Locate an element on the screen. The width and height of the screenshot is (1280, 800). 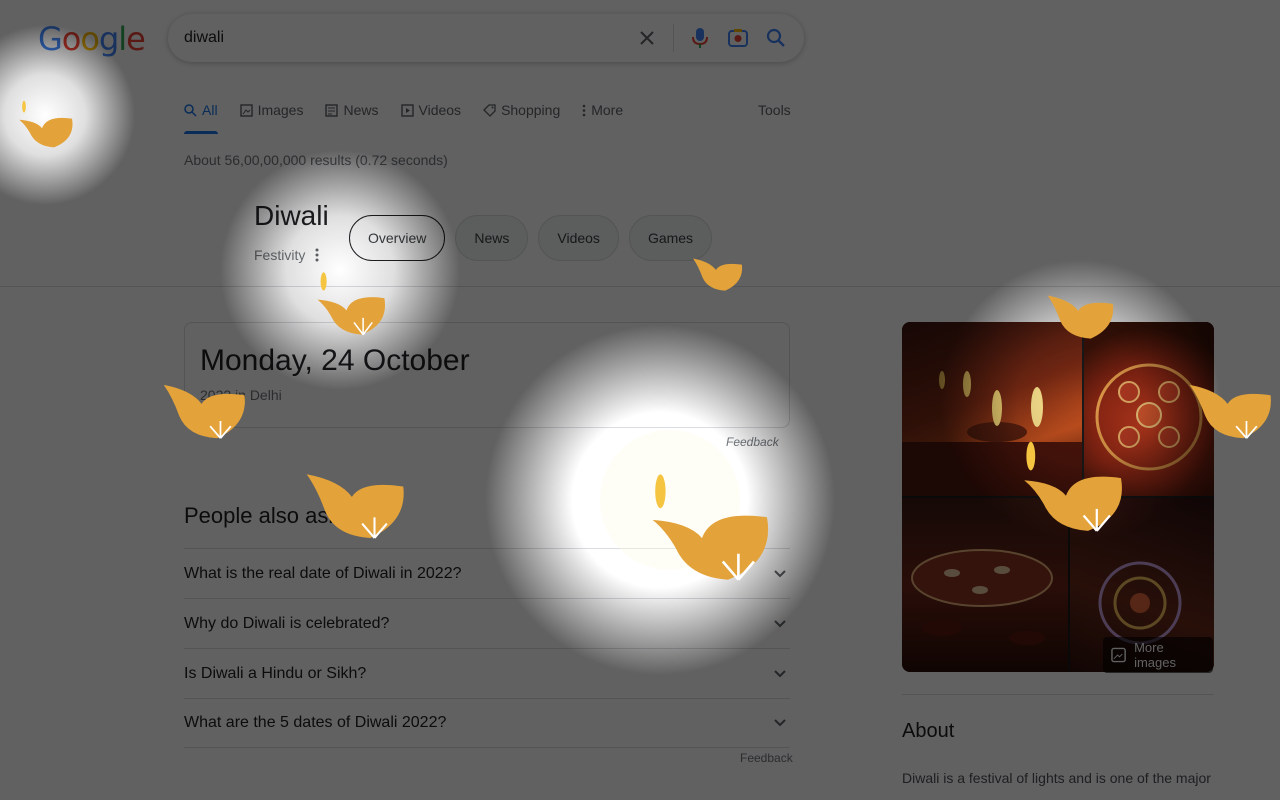
tab-label: All is located at coordinates (210, 110).